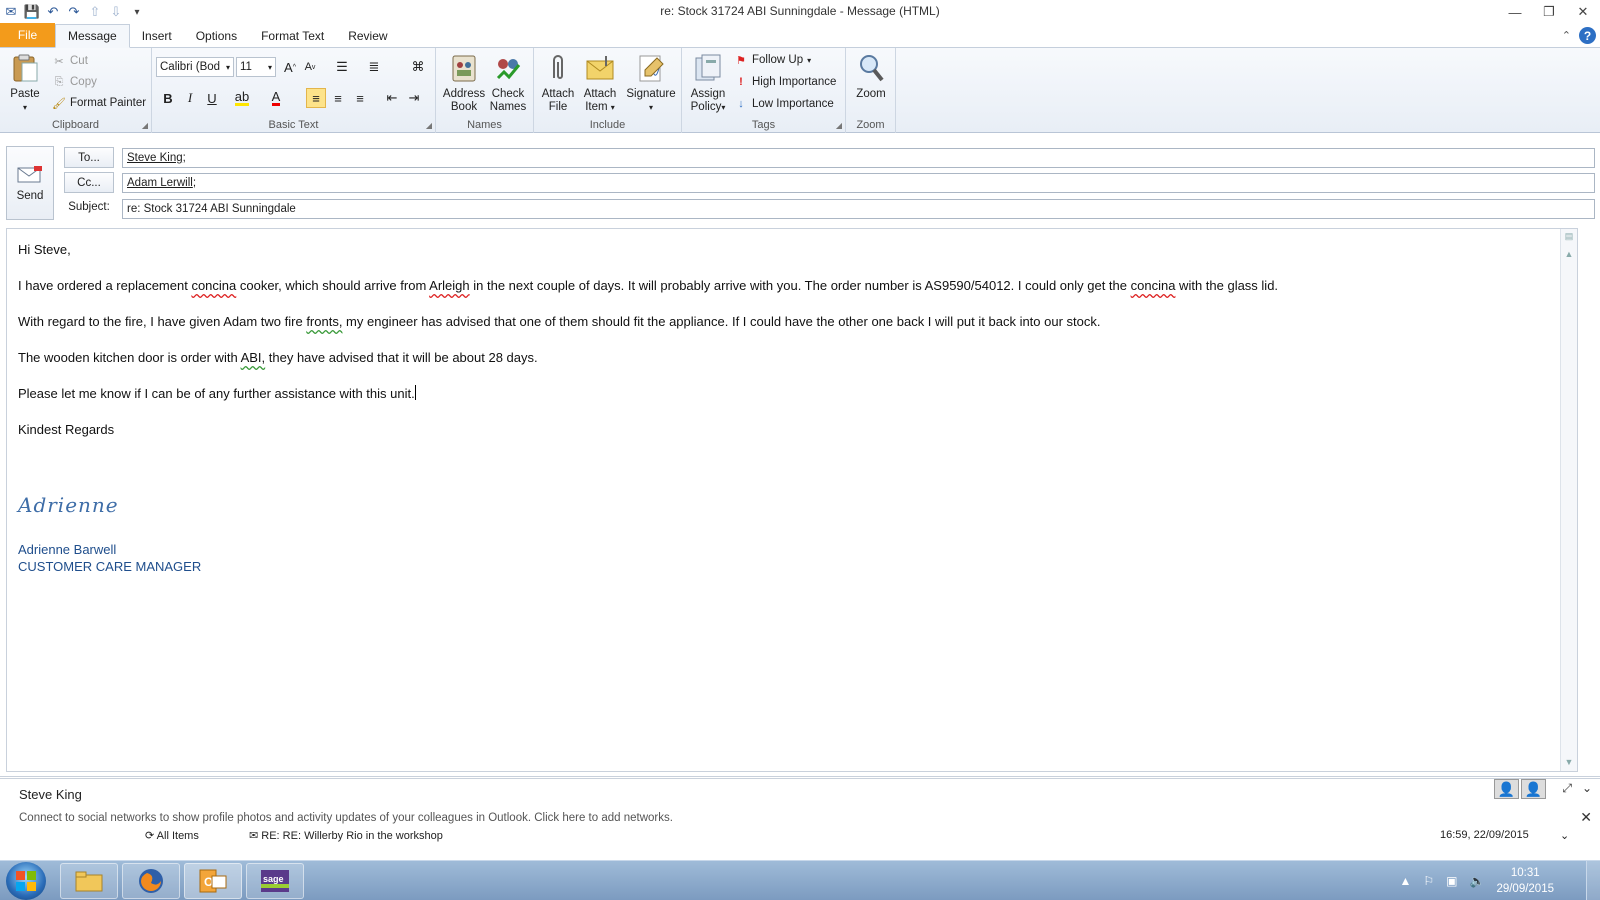  I want to click on to-field: Steve King;, so click(858, 158).